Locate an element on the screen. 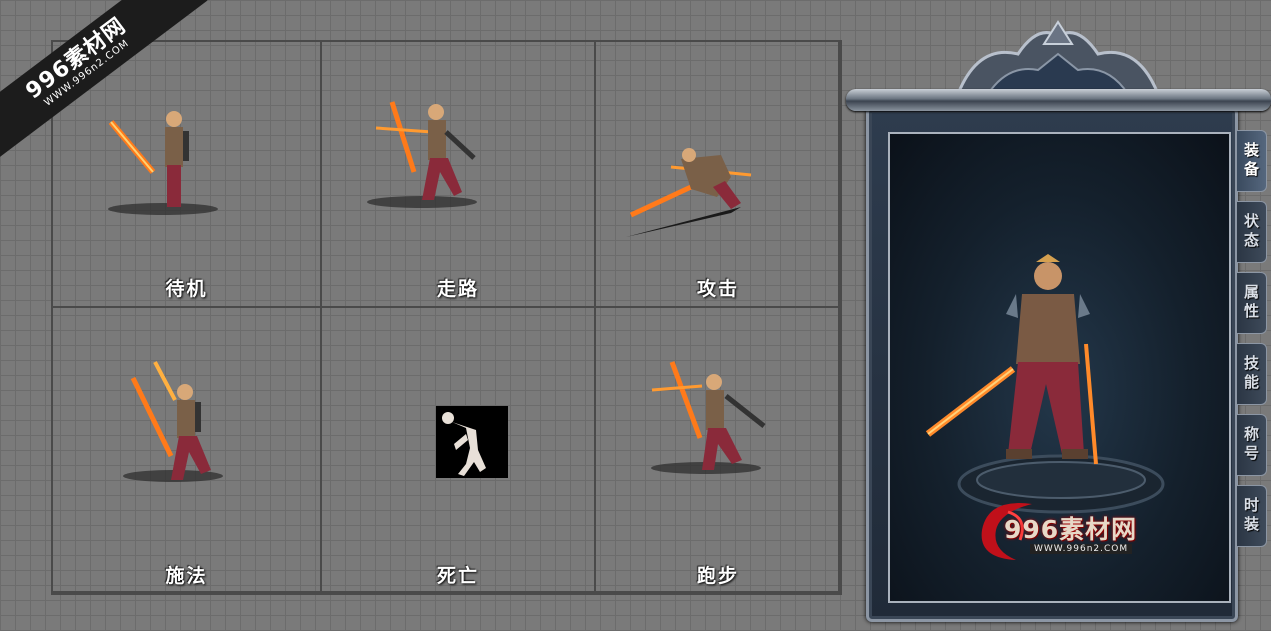  tab-fashion-label: 时装 is located at coordinates (1251, 516).